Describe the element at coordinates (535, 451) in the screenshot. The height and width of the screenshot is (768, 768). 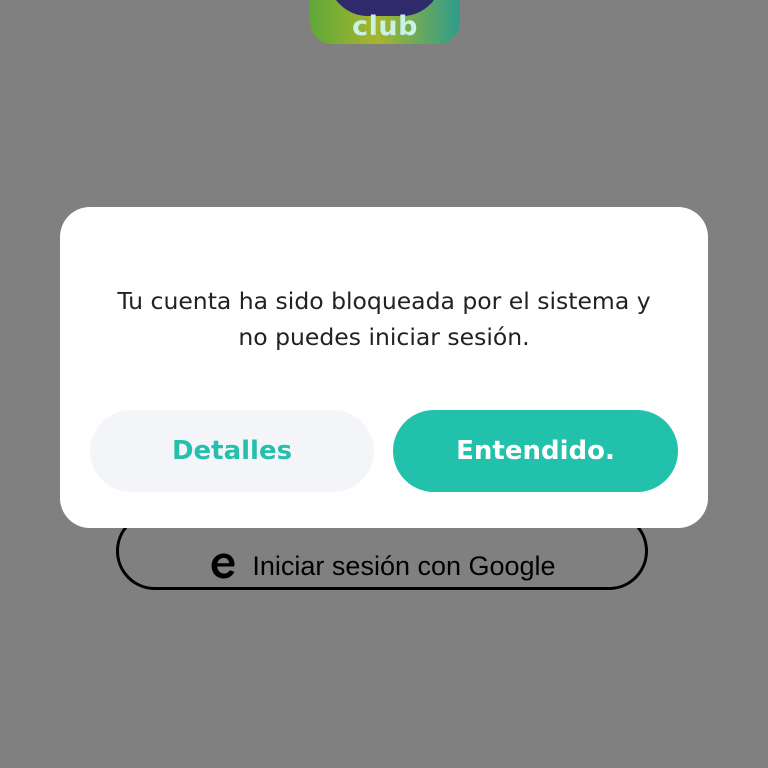
I see `understood-button: Entendido.` at that location.